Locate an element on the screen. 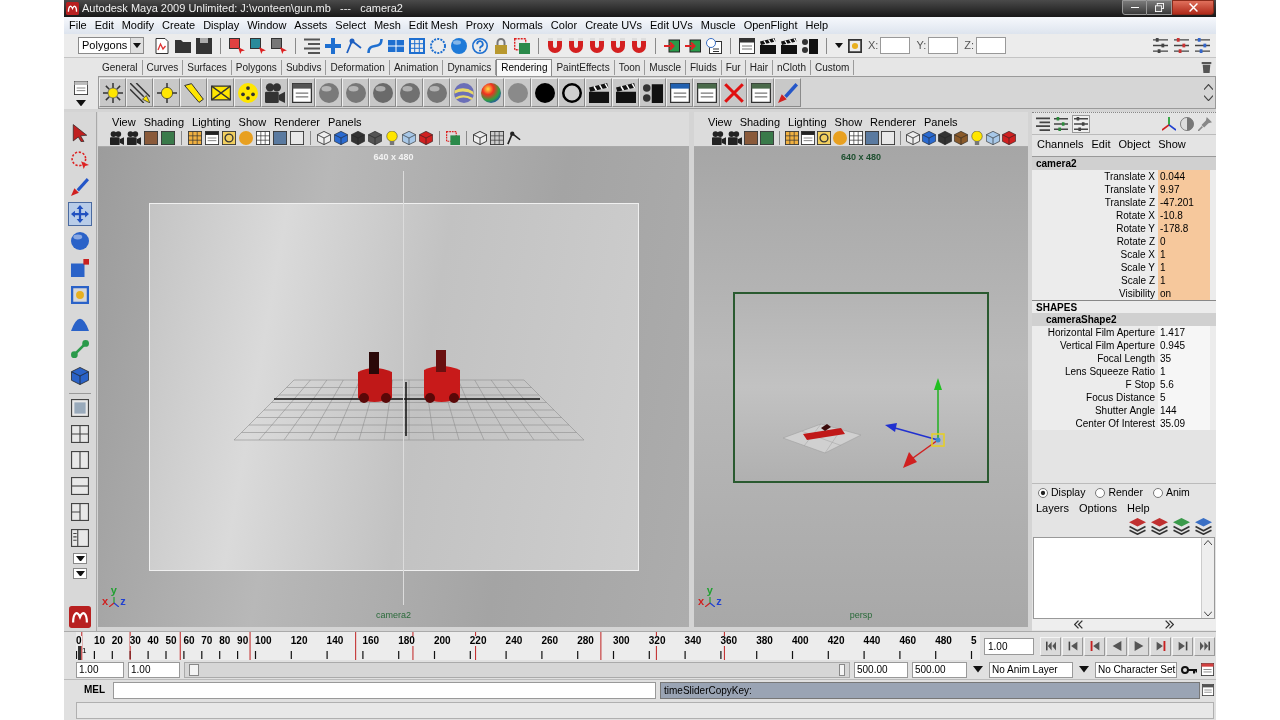 Image resolution: width=1280 pixels, height=720 pixels. coordinate-field is located at coordinates (895, 45).